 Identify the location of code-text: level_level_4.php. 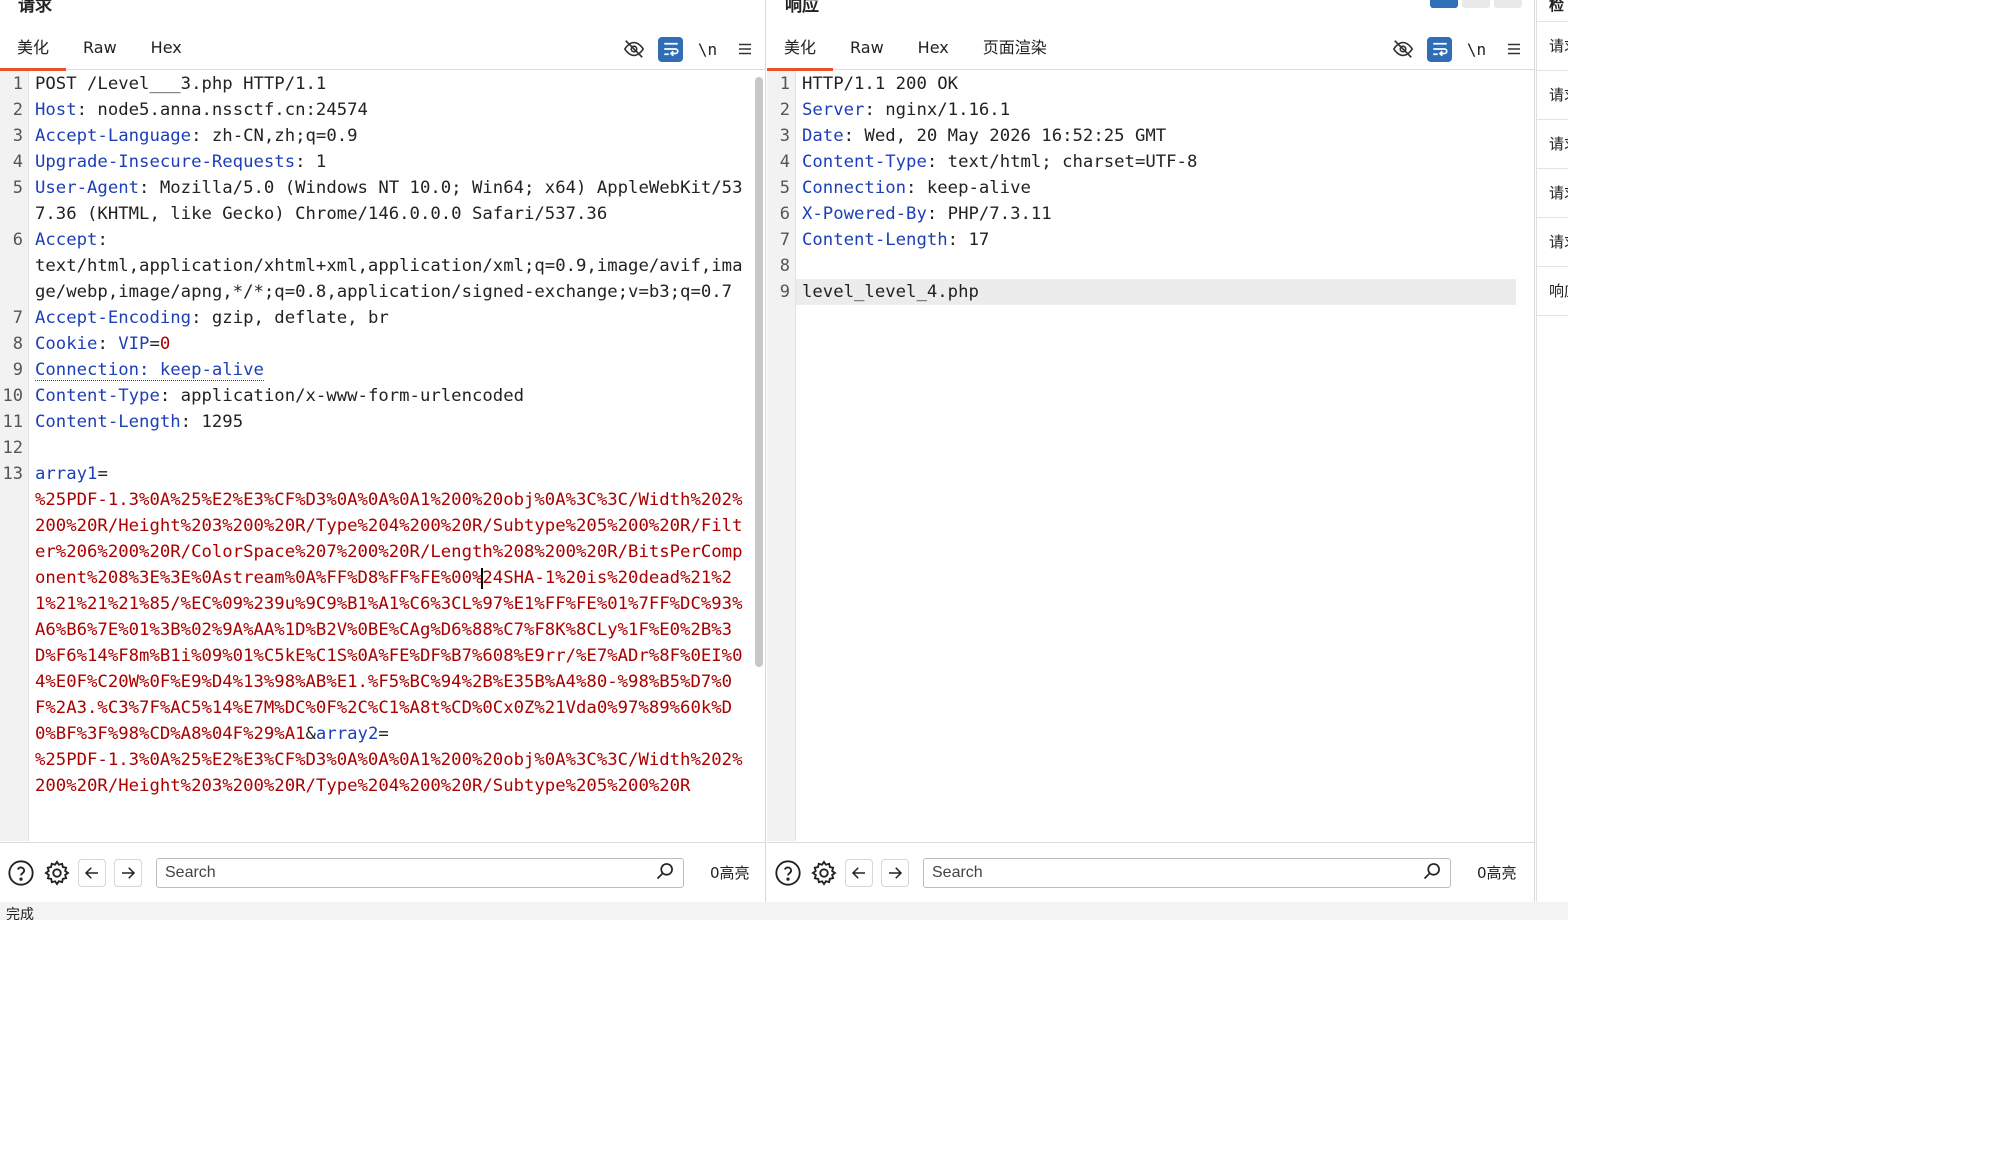
(1156, 292).